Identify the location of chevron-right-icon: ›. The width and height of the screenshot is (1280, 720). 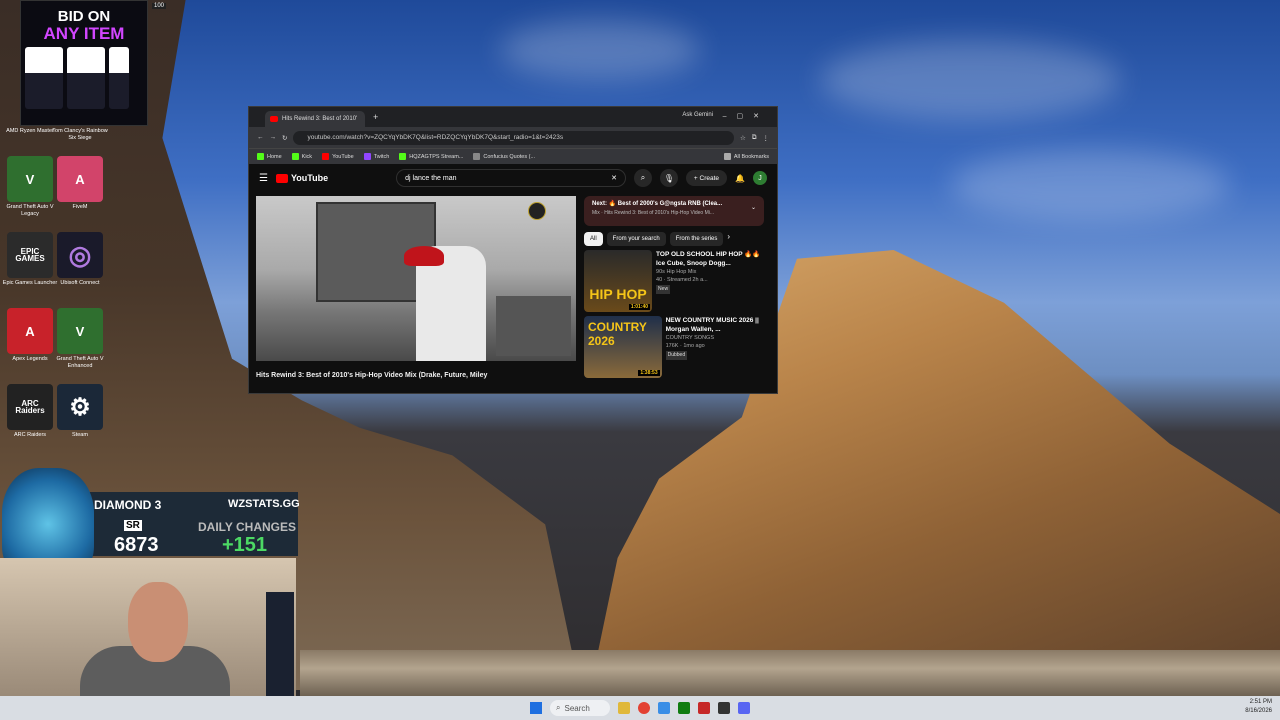
(728, 239).